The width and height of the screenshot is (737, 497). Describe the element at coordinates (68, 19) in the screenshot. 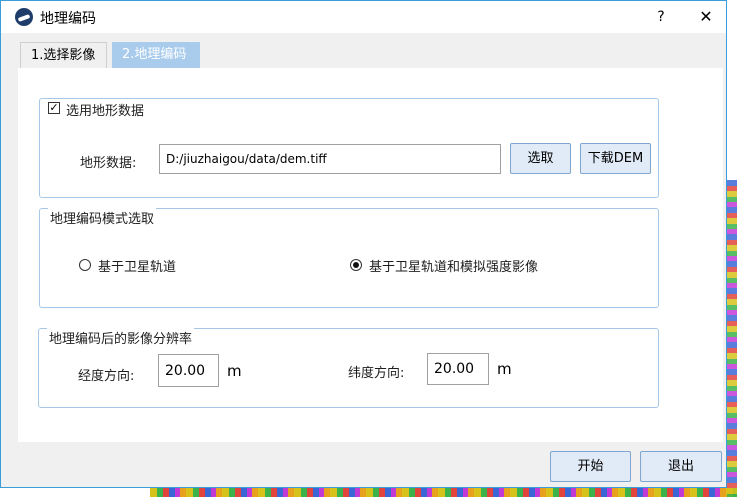

I see `window-title: 地理编码` at that location.